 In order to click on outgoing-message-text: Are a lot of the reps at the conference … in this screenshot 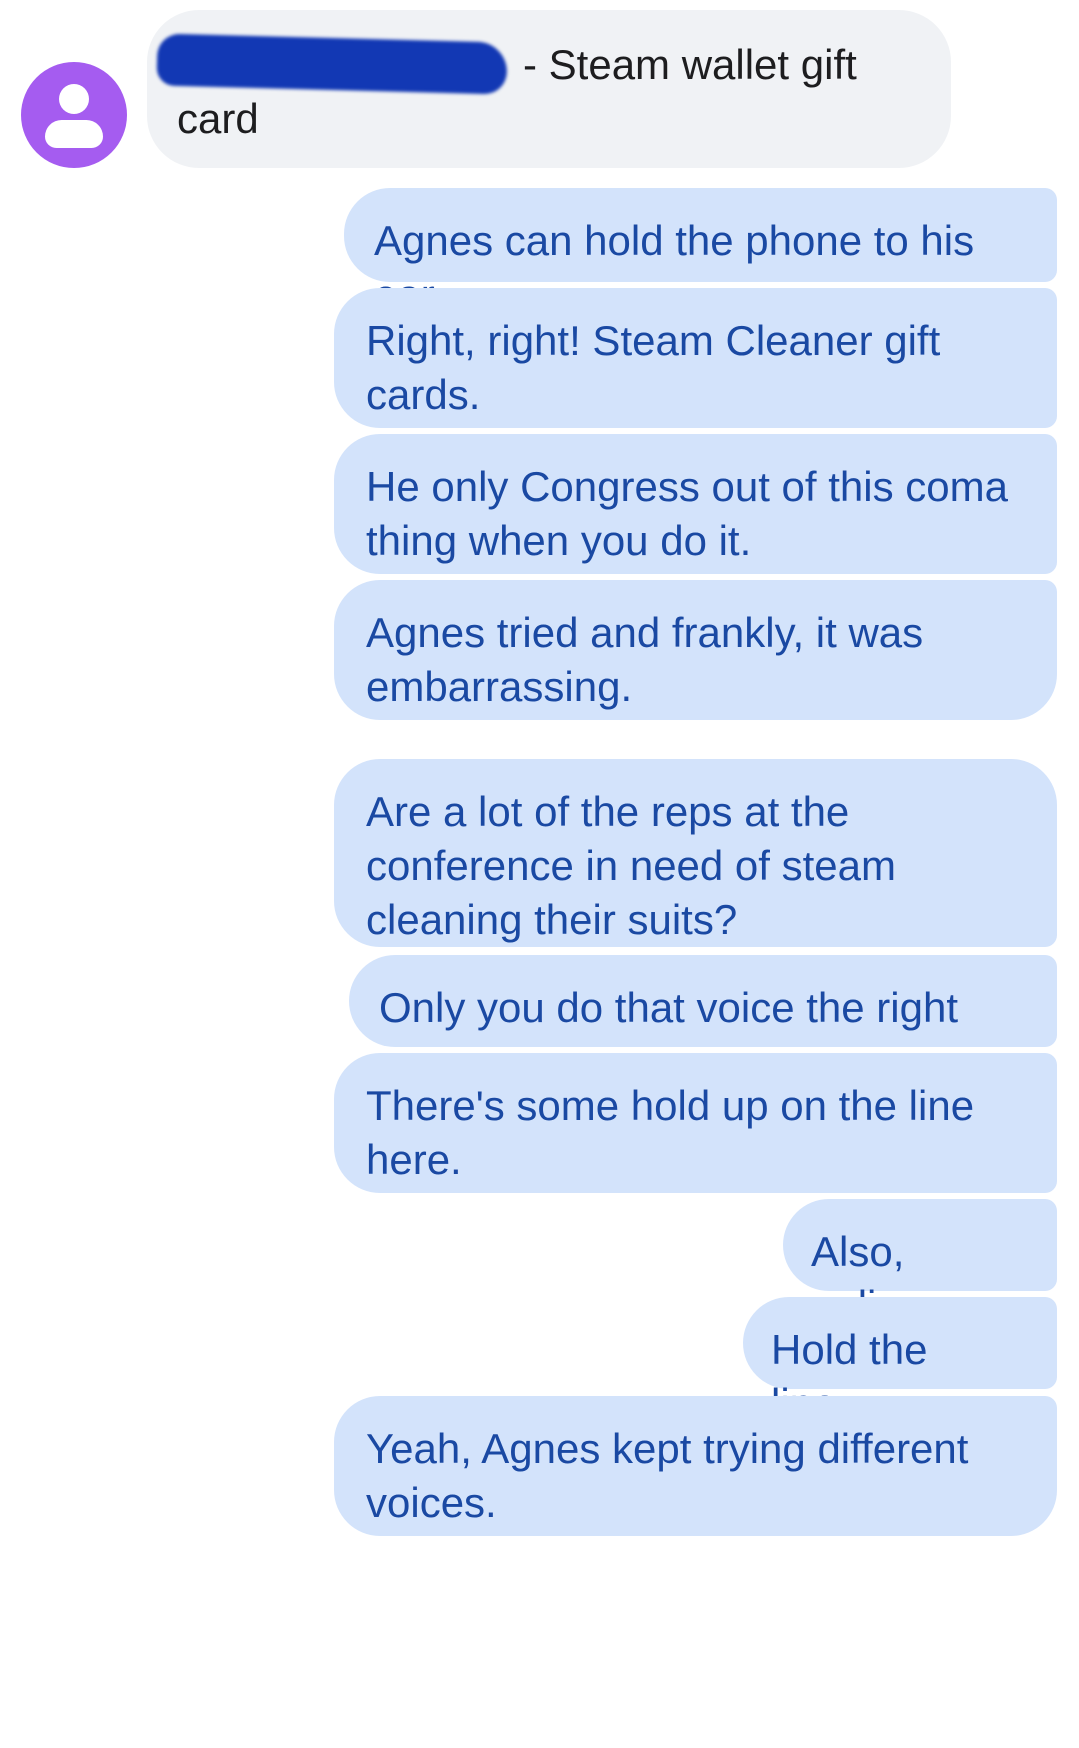, I will do `click(631, 865)`.